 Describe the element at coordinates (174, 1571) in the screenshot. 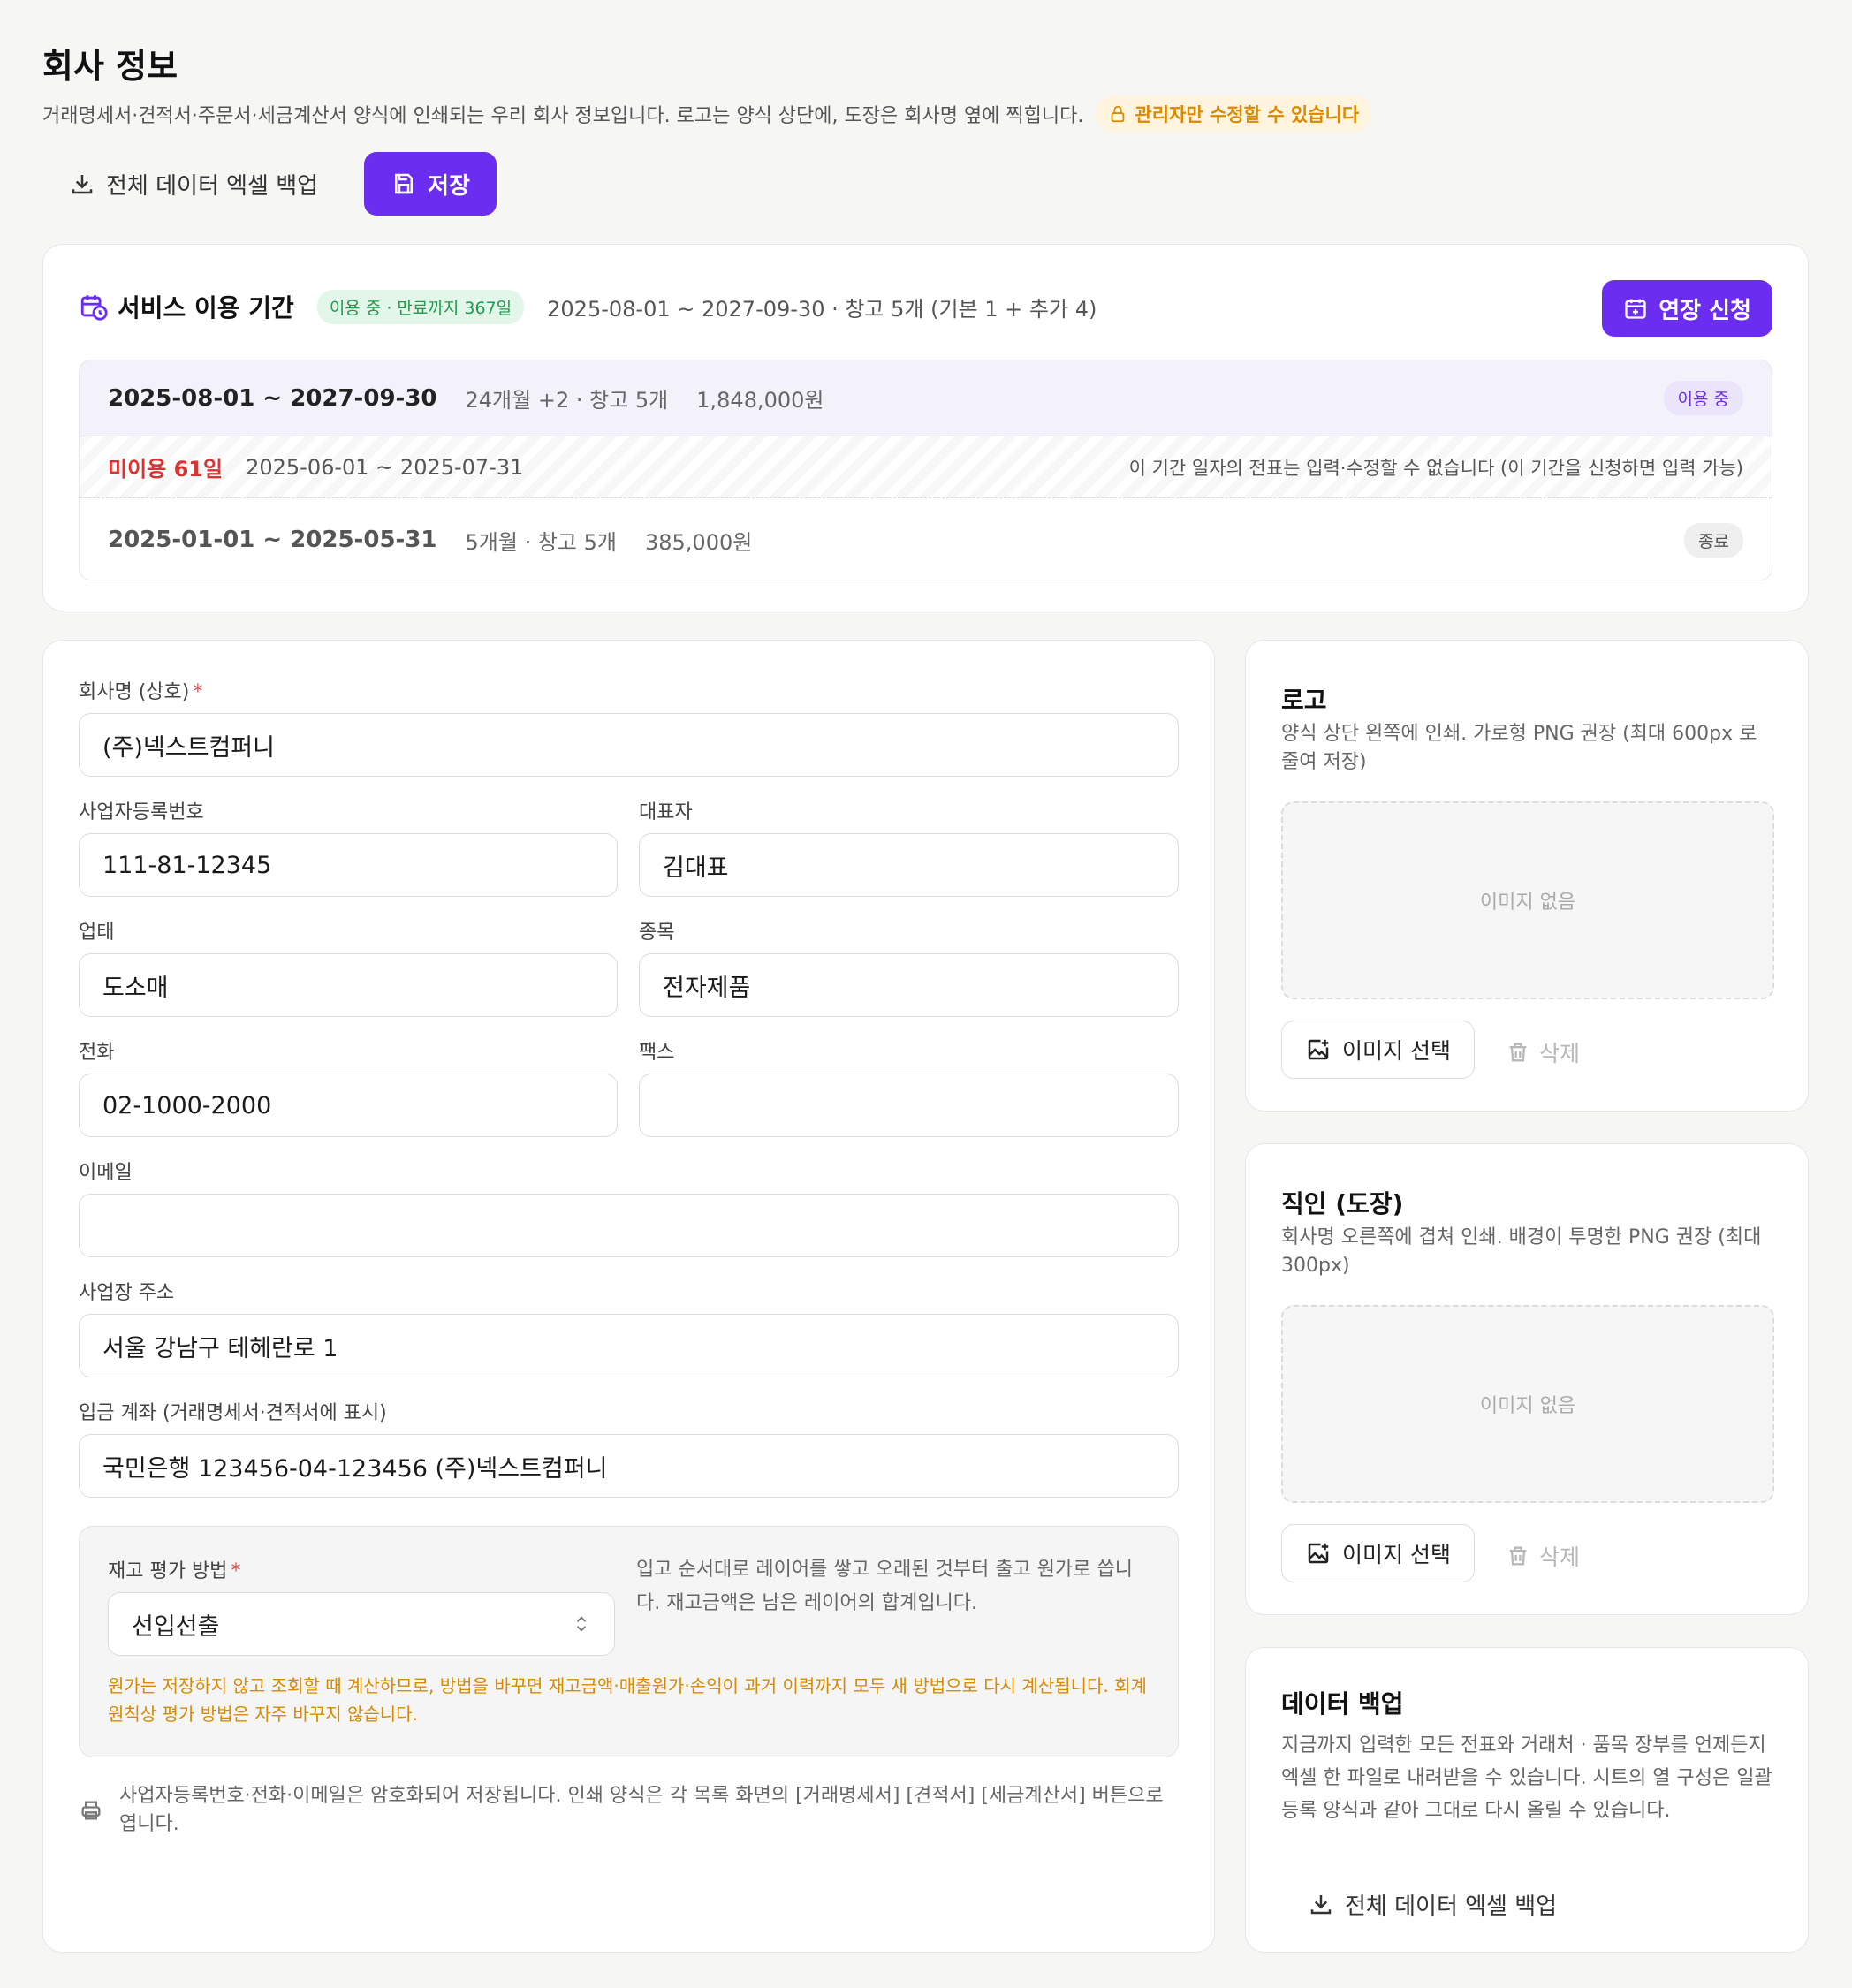

I see `inventory-method-label: 재고 평가 방법 *` at that location.